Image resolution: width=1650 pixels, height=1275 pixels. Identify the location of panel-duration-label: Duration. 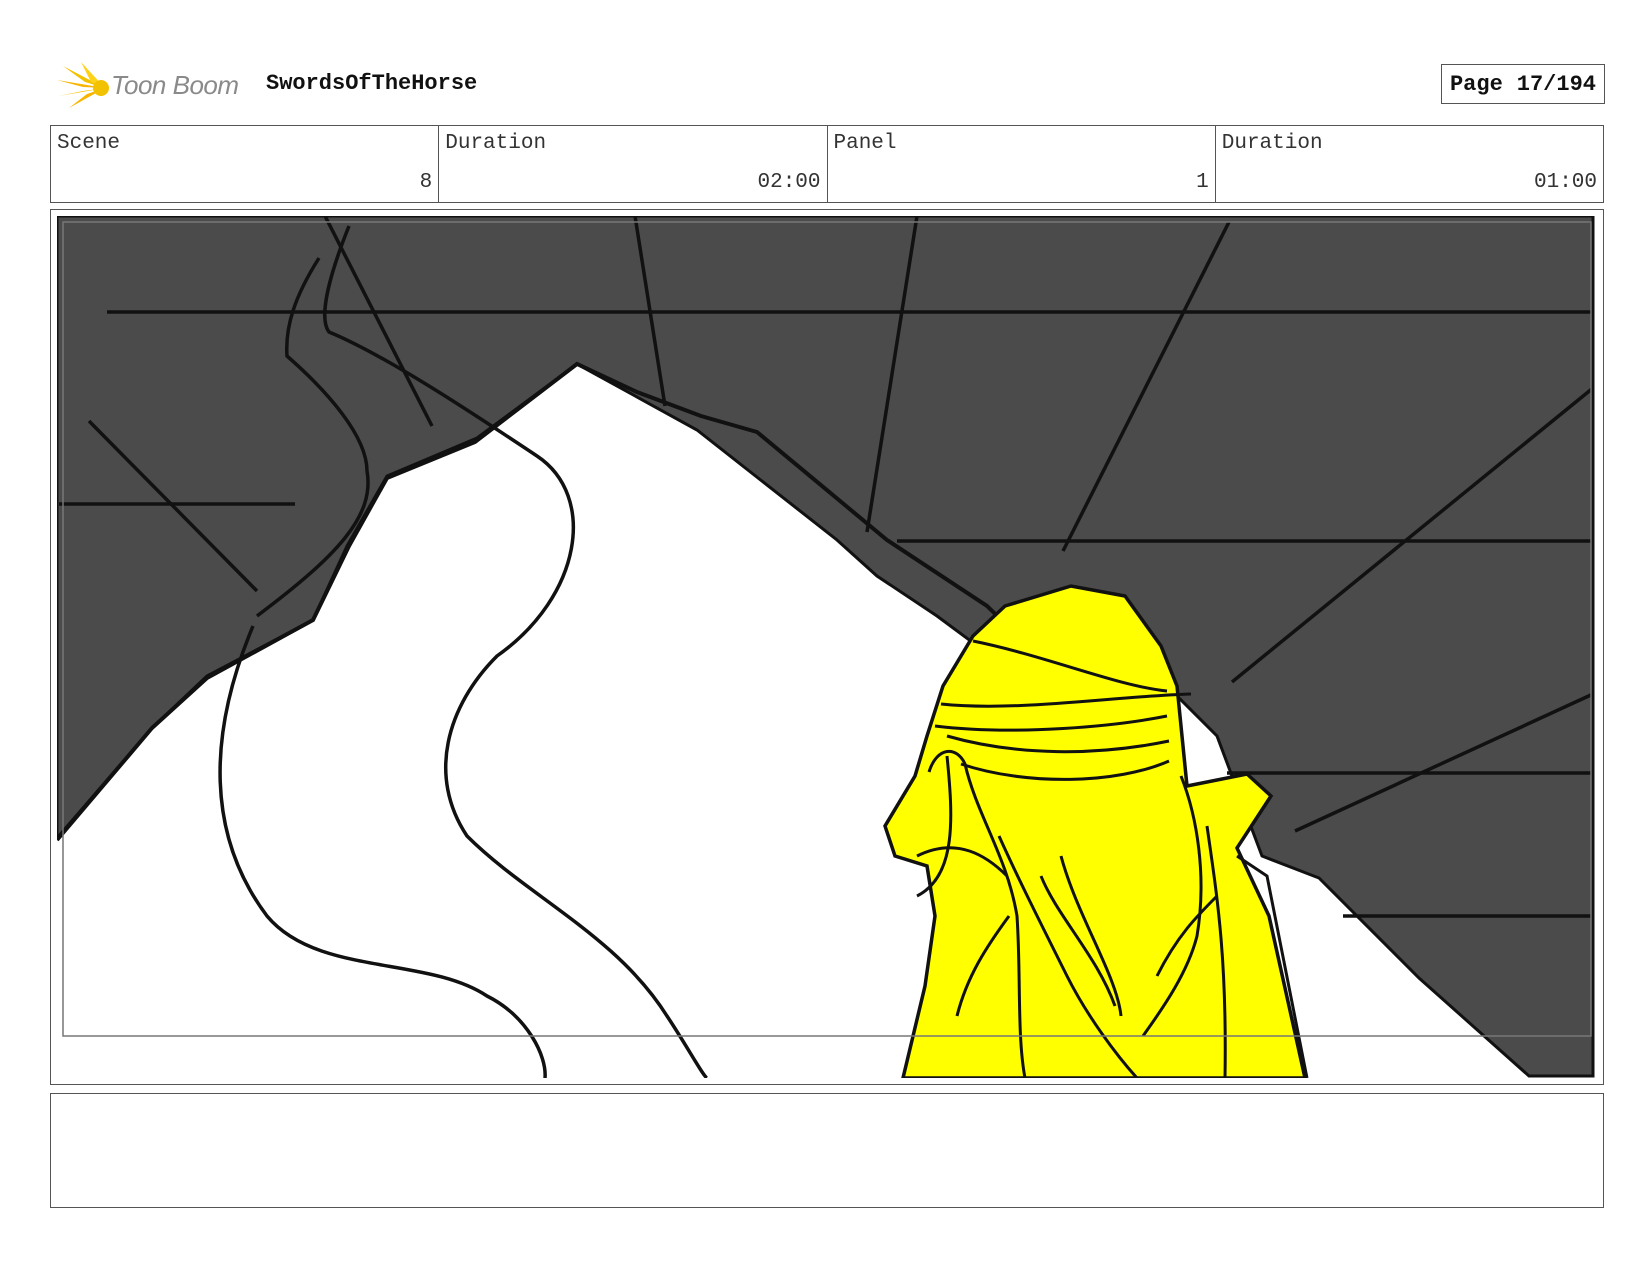
(1272, 143).